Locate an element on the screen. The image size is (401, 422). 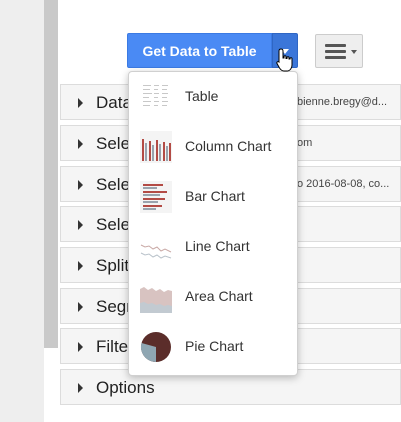
dropdown-item-line-chart: Line Chart is located at coordinates (213, 247).